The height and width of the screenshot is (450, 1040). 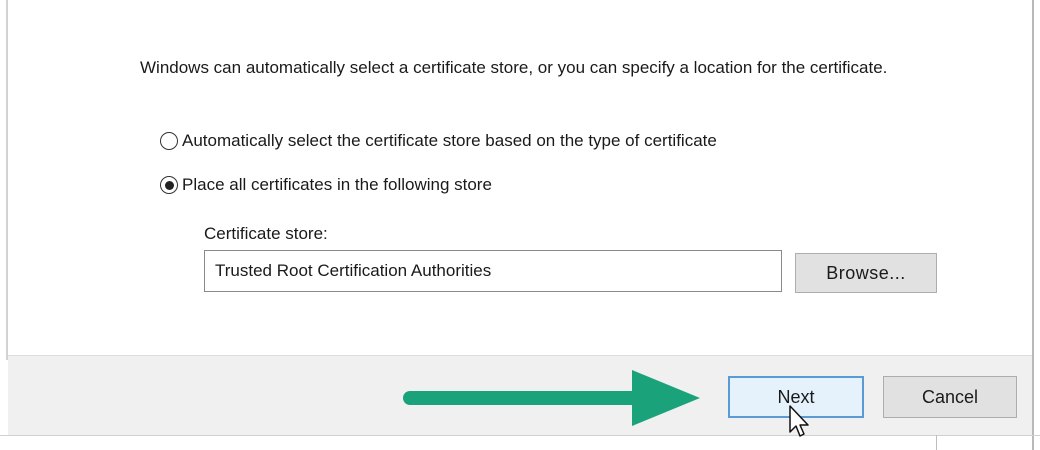 I want to click on footer-divider-tick, so click(x=936, y=442).